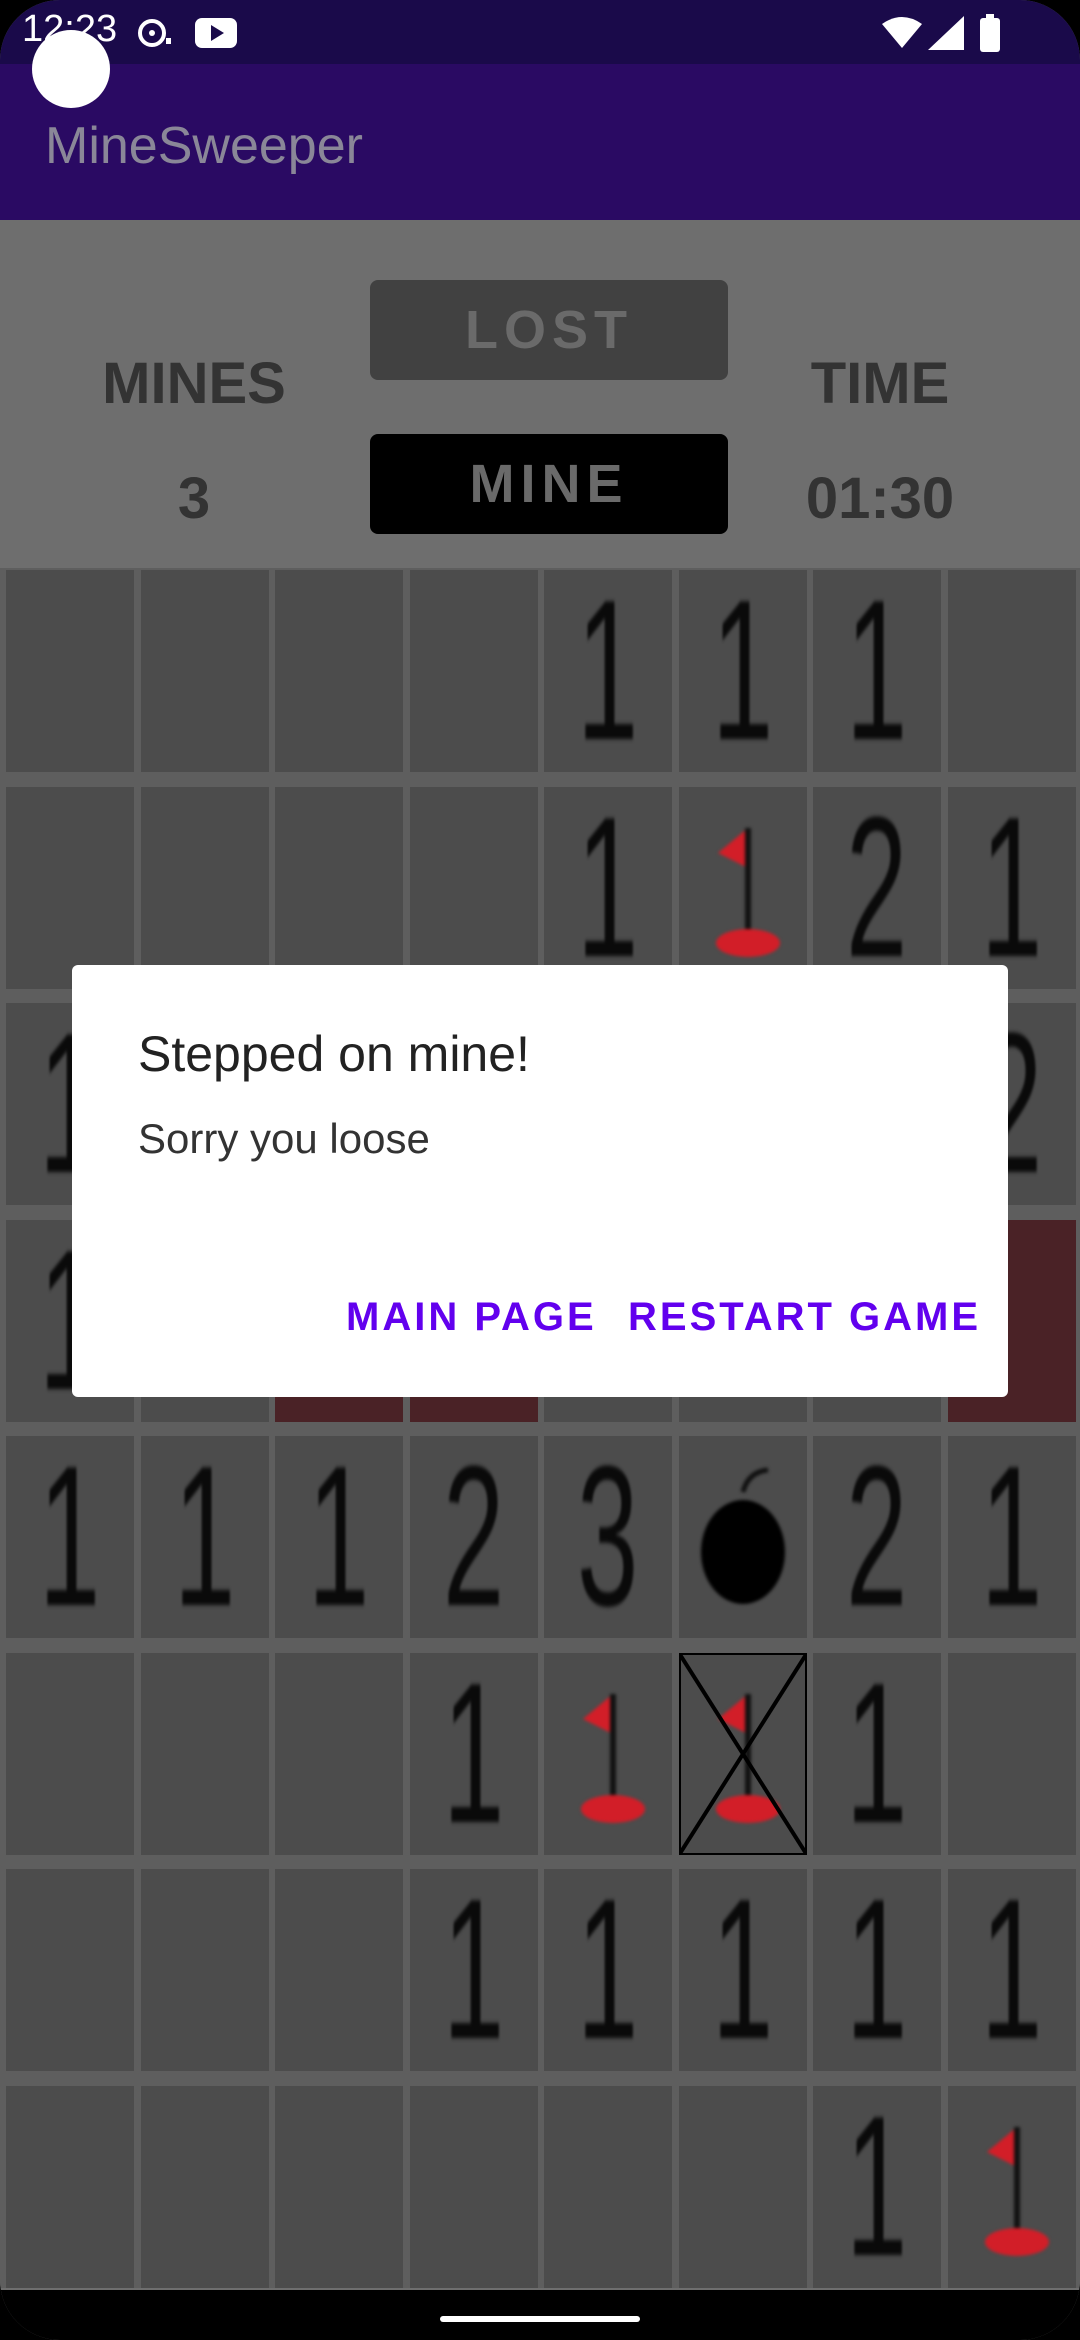 This screenshot has height=2340, width=1080. What do you see at coordinates (540, 32) in the screenshot?
I see `status-bar: 12:23` at bounding box center [540, 32].